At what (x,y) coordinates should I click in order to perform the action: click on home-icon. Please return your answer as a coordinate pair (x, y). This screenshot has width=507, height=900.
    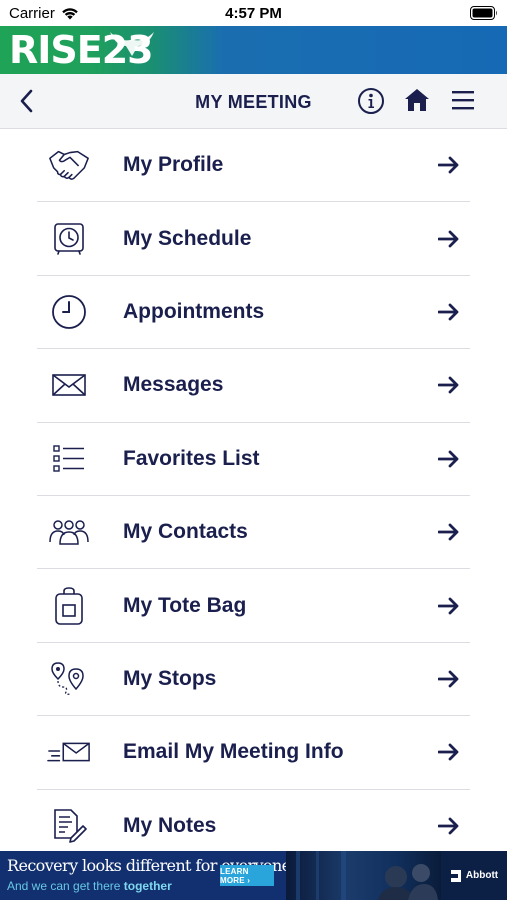
    Looking at the image, I should click on (417, 100).